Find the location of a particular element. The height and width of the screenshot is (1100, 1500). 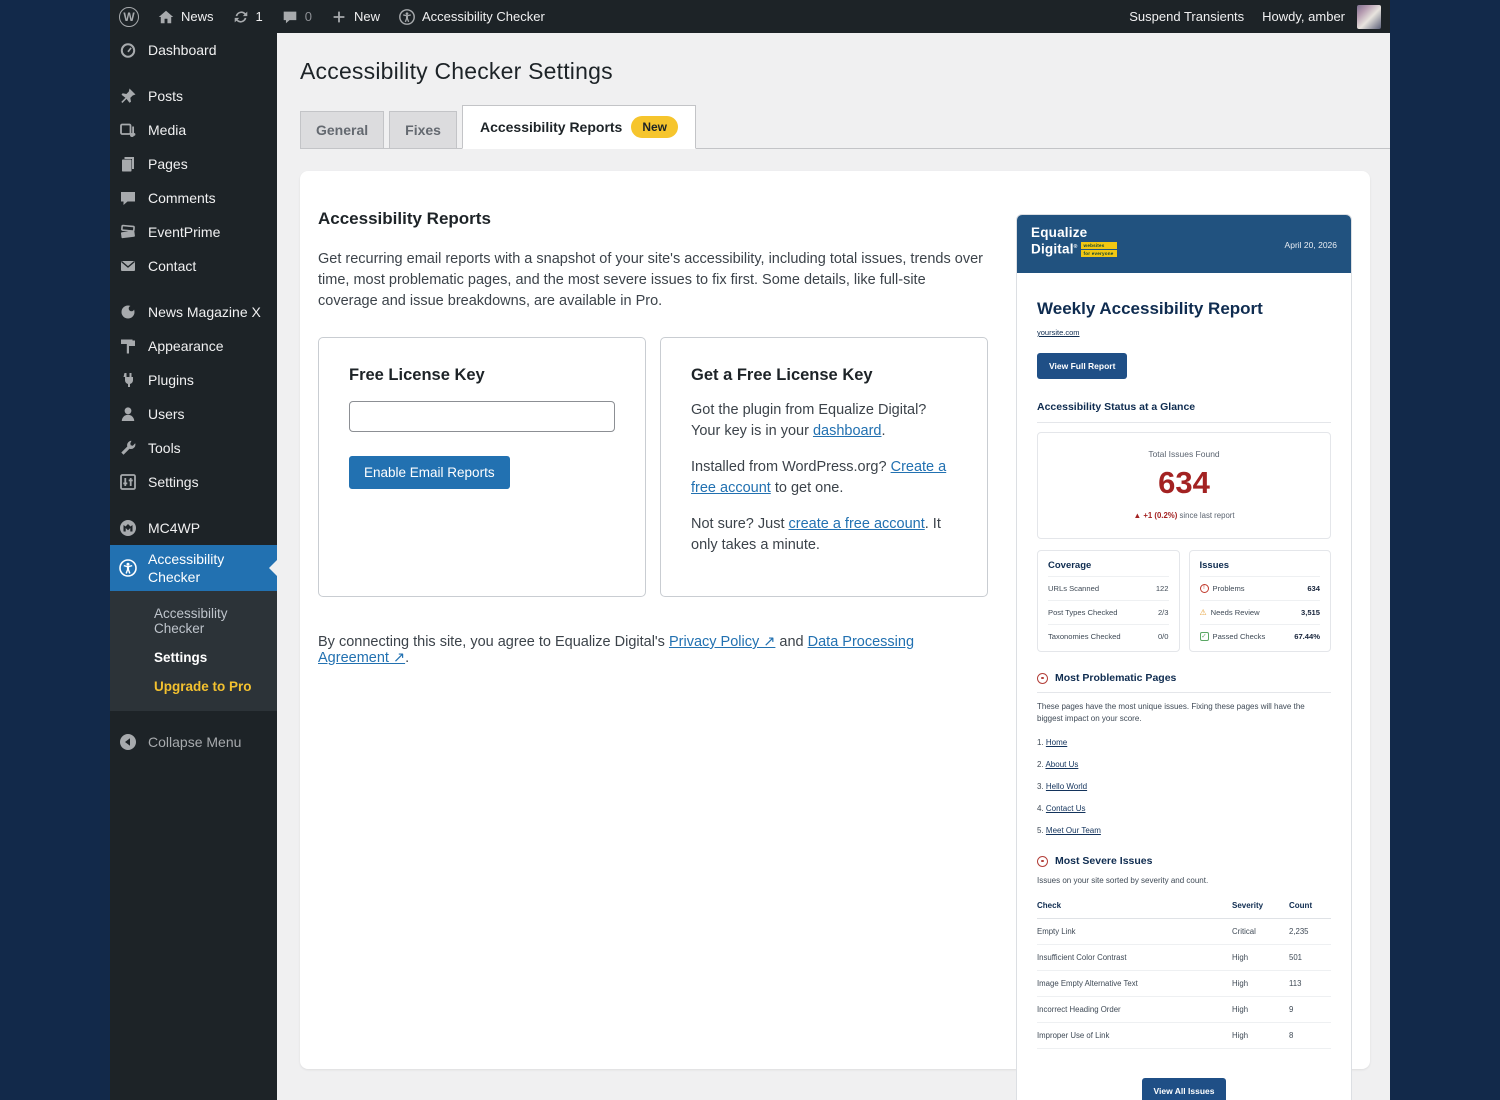

sidebar-item-news-magazine-x: News Magazine X is located at coordinates (193, 312).